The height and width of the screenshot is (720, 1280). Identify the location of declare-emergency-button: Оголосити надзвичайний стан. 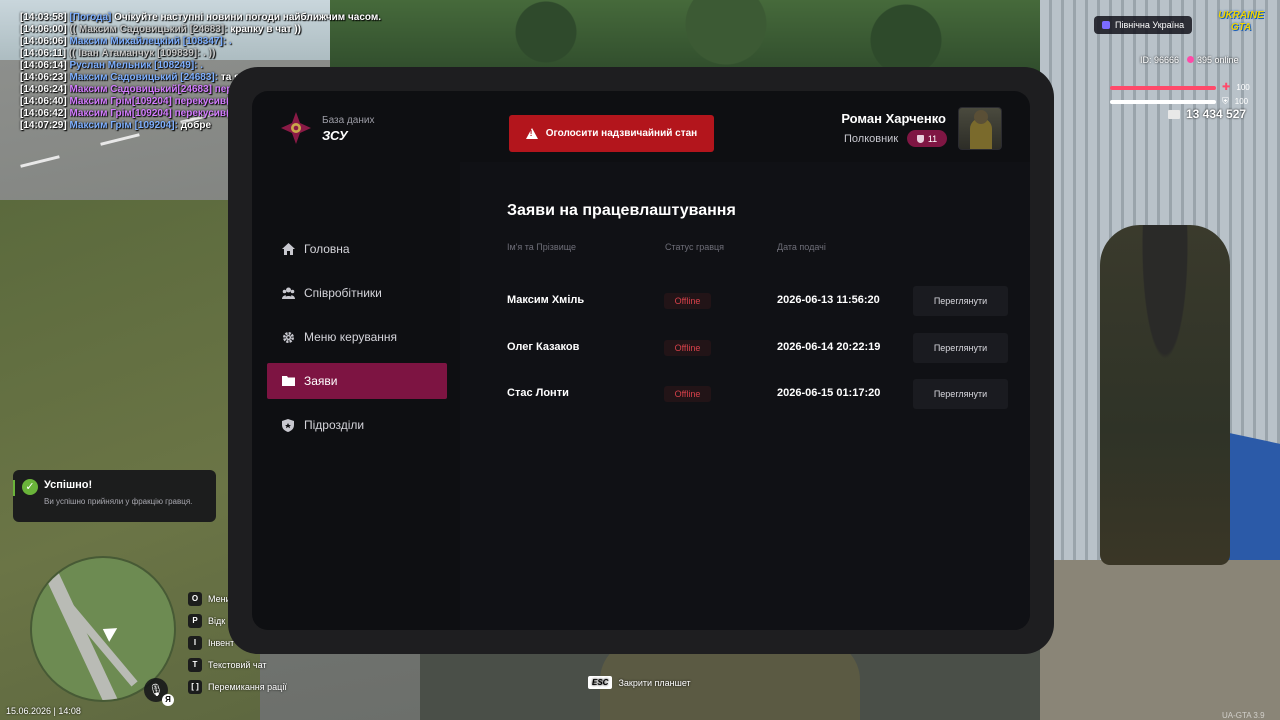
(611, 133).